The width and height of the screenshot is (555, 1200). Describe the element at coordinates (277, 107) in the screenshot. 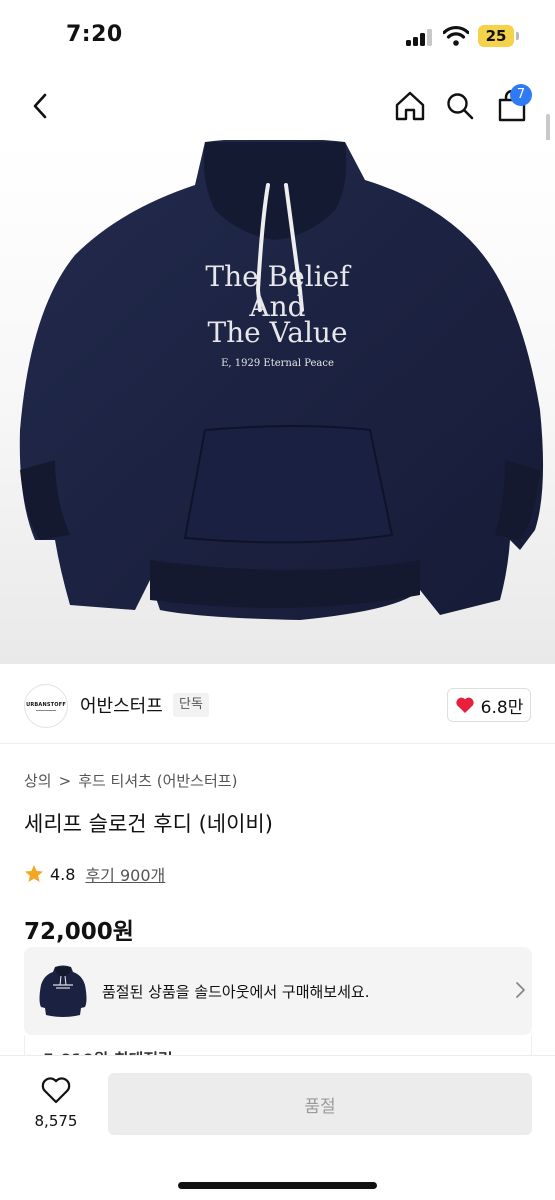

I see `top-navigation` at that location.